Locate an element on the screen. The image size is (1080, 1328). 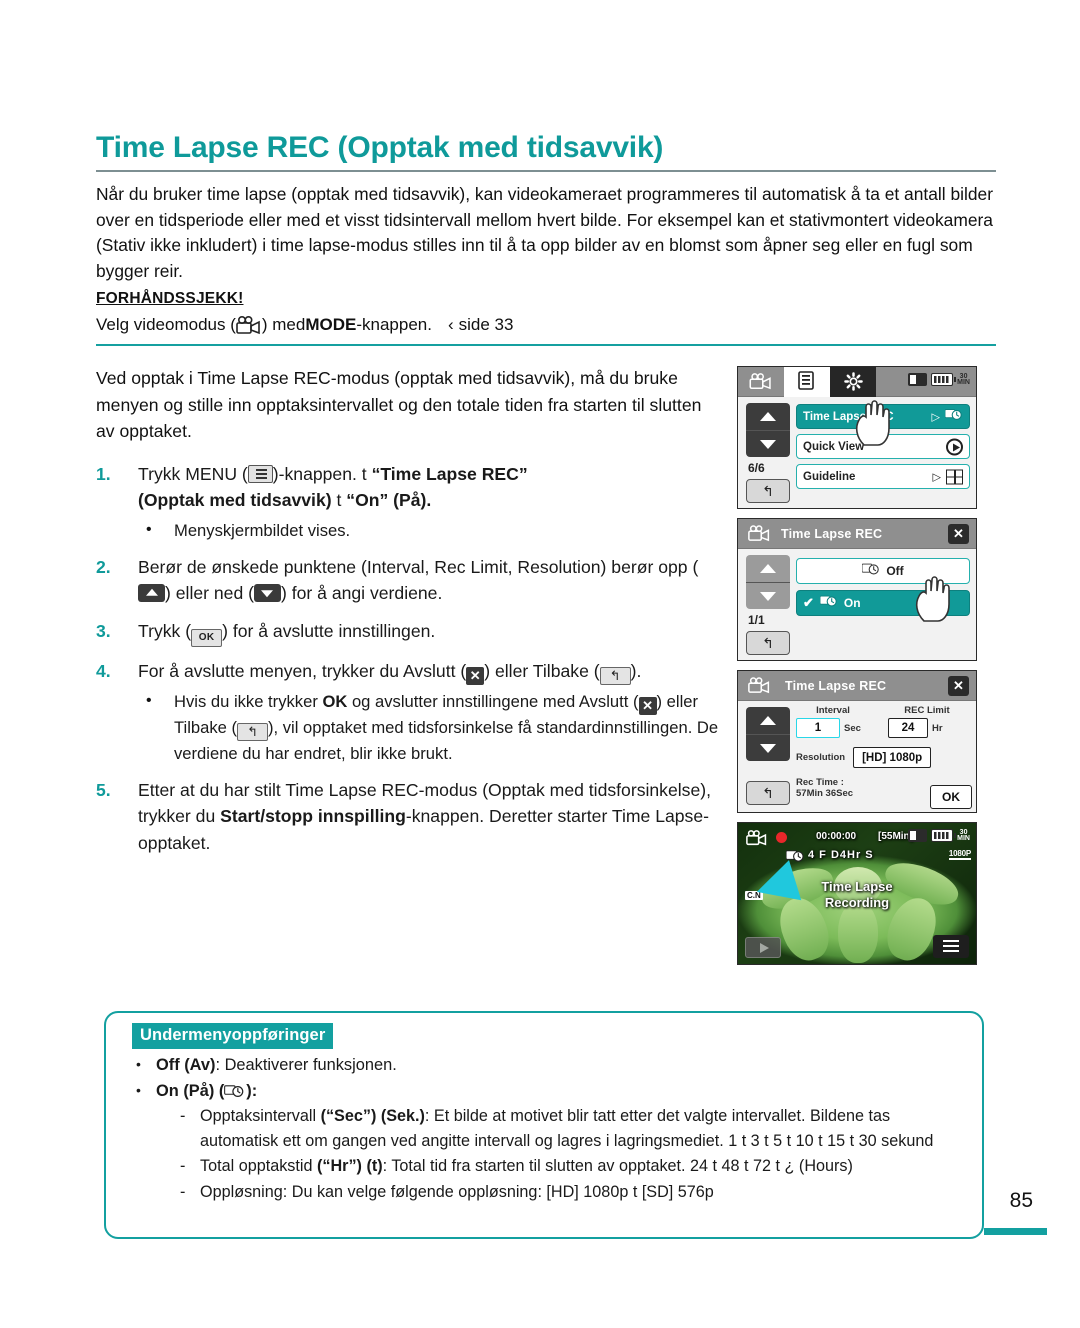
submenu-item-off-label: Off (Av) is located at coordinates (186, 1065).